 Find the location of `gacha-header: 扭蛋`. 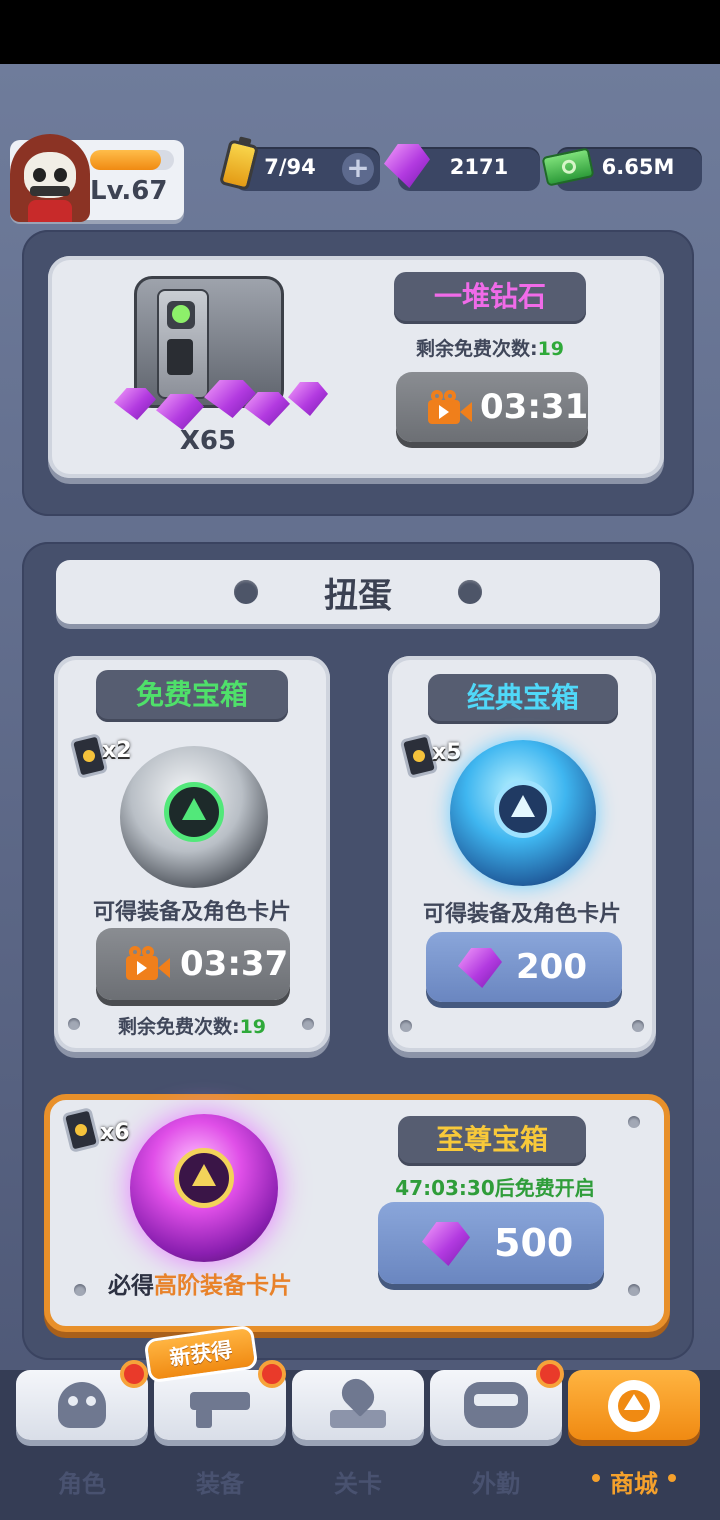

gacha-header: 扭蛋 is located at coordinates (358, 592).